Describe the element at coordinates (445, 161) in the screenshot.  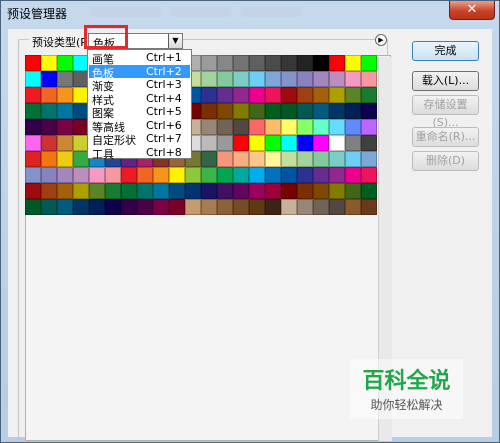
I see `delete-button: 删除(D)` at that location.